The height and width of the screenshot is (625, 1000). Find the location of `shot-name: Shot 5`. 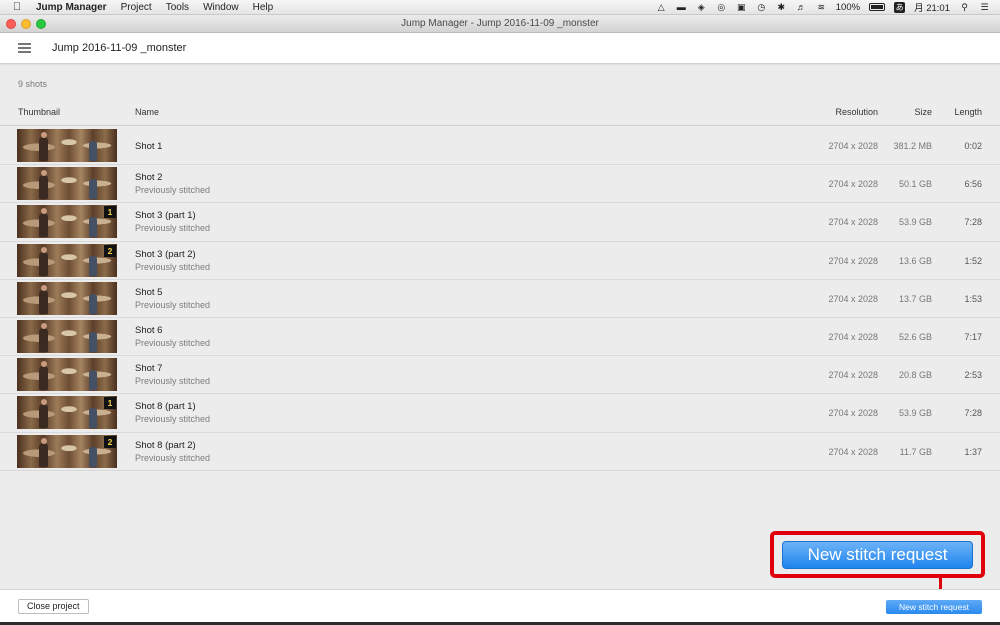

shot-name: Shot 5 is located at coordinates (149, 292).